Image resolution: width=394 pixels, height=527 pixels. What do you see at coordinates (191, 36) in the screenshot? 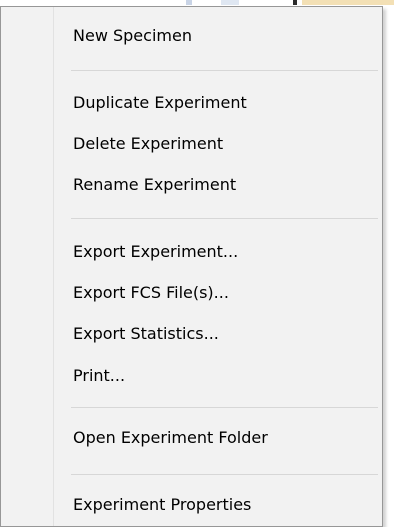
I see `menu-item-new-specimen: New Specimen` at bounding box center [191, 36].